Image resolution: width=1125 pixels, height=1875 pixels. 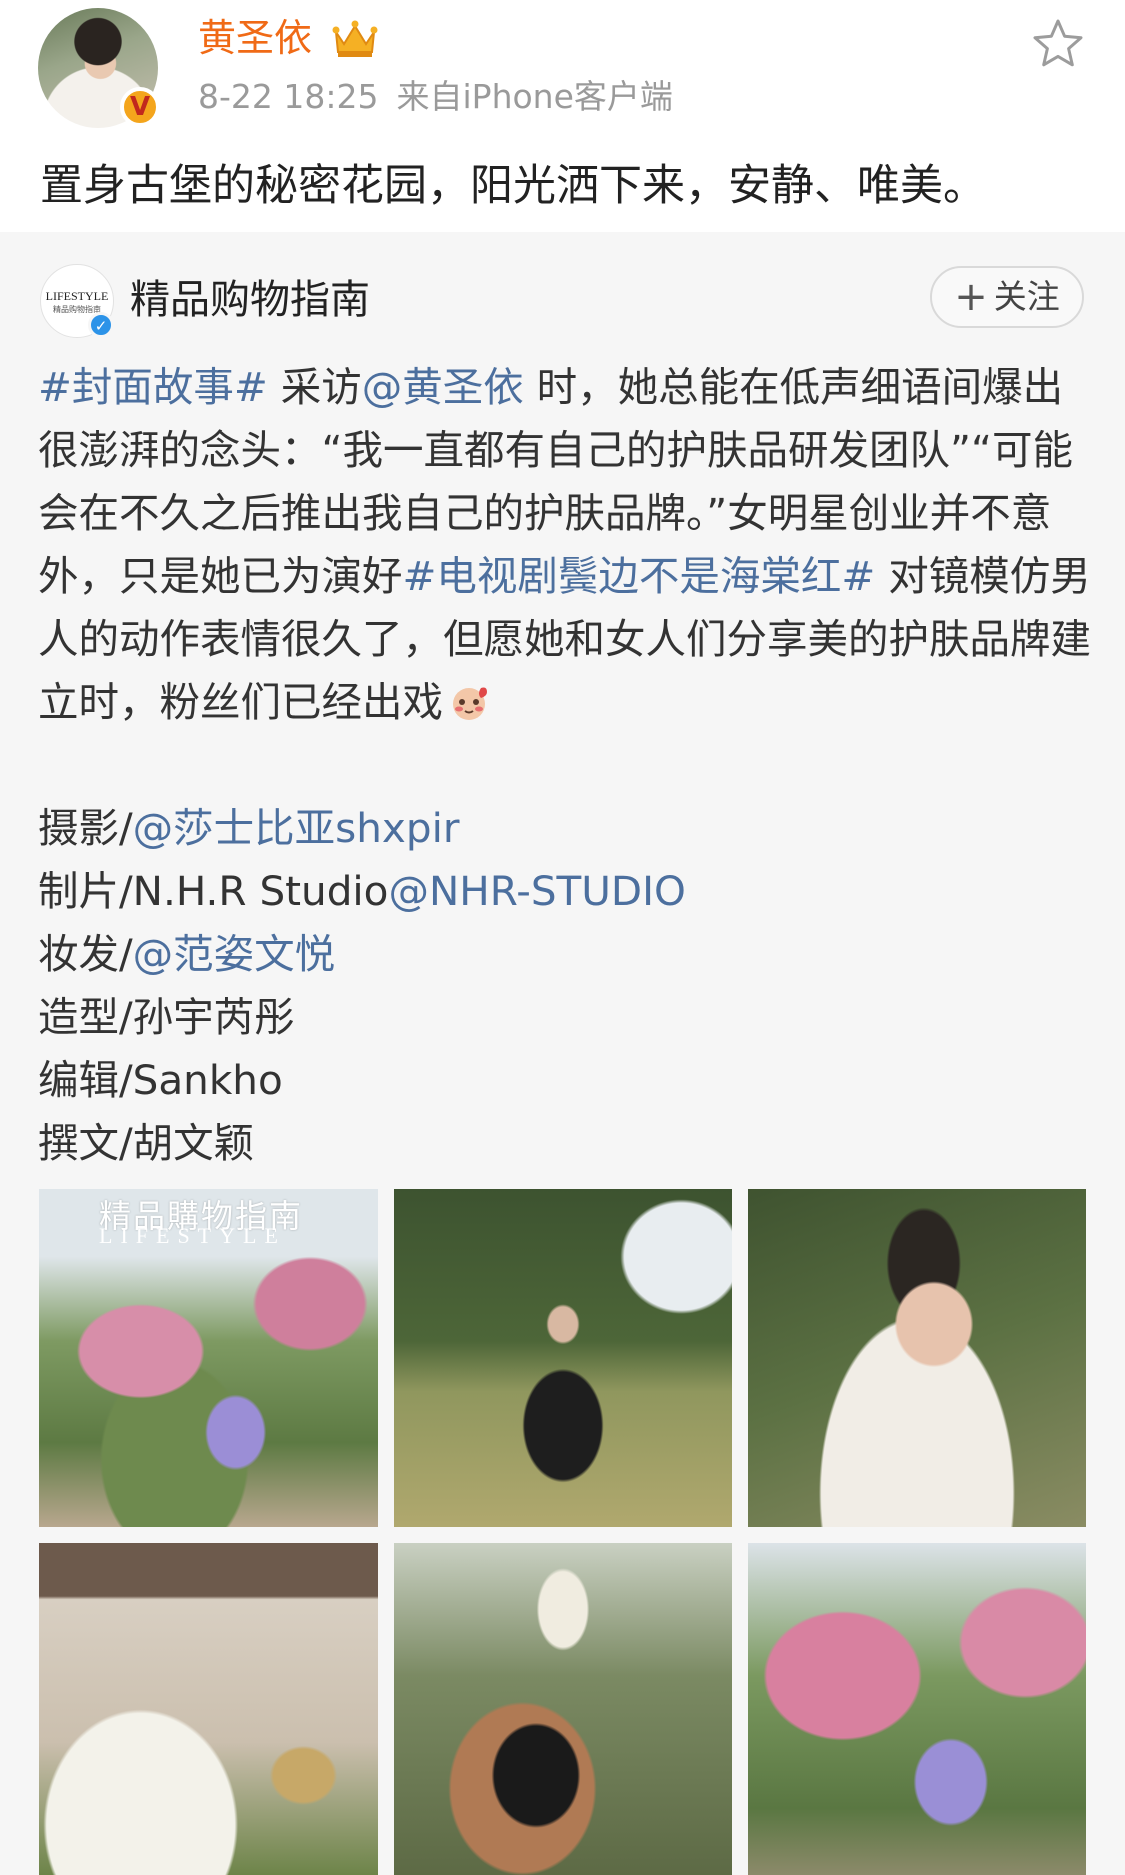 What do you see at coordinates (160, 1080) in the screenshot?
I see `credit-label: 编辑/Sankho` at bounding box center [160, 1080].